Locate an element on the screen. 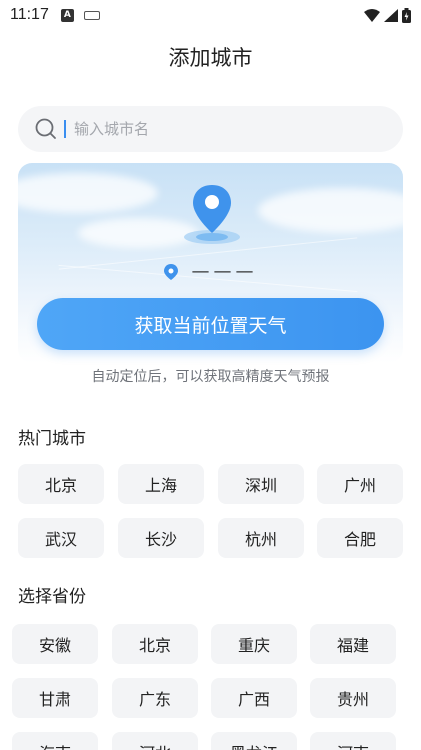  province-chip: 福建 is located at coordinates (353, 644).